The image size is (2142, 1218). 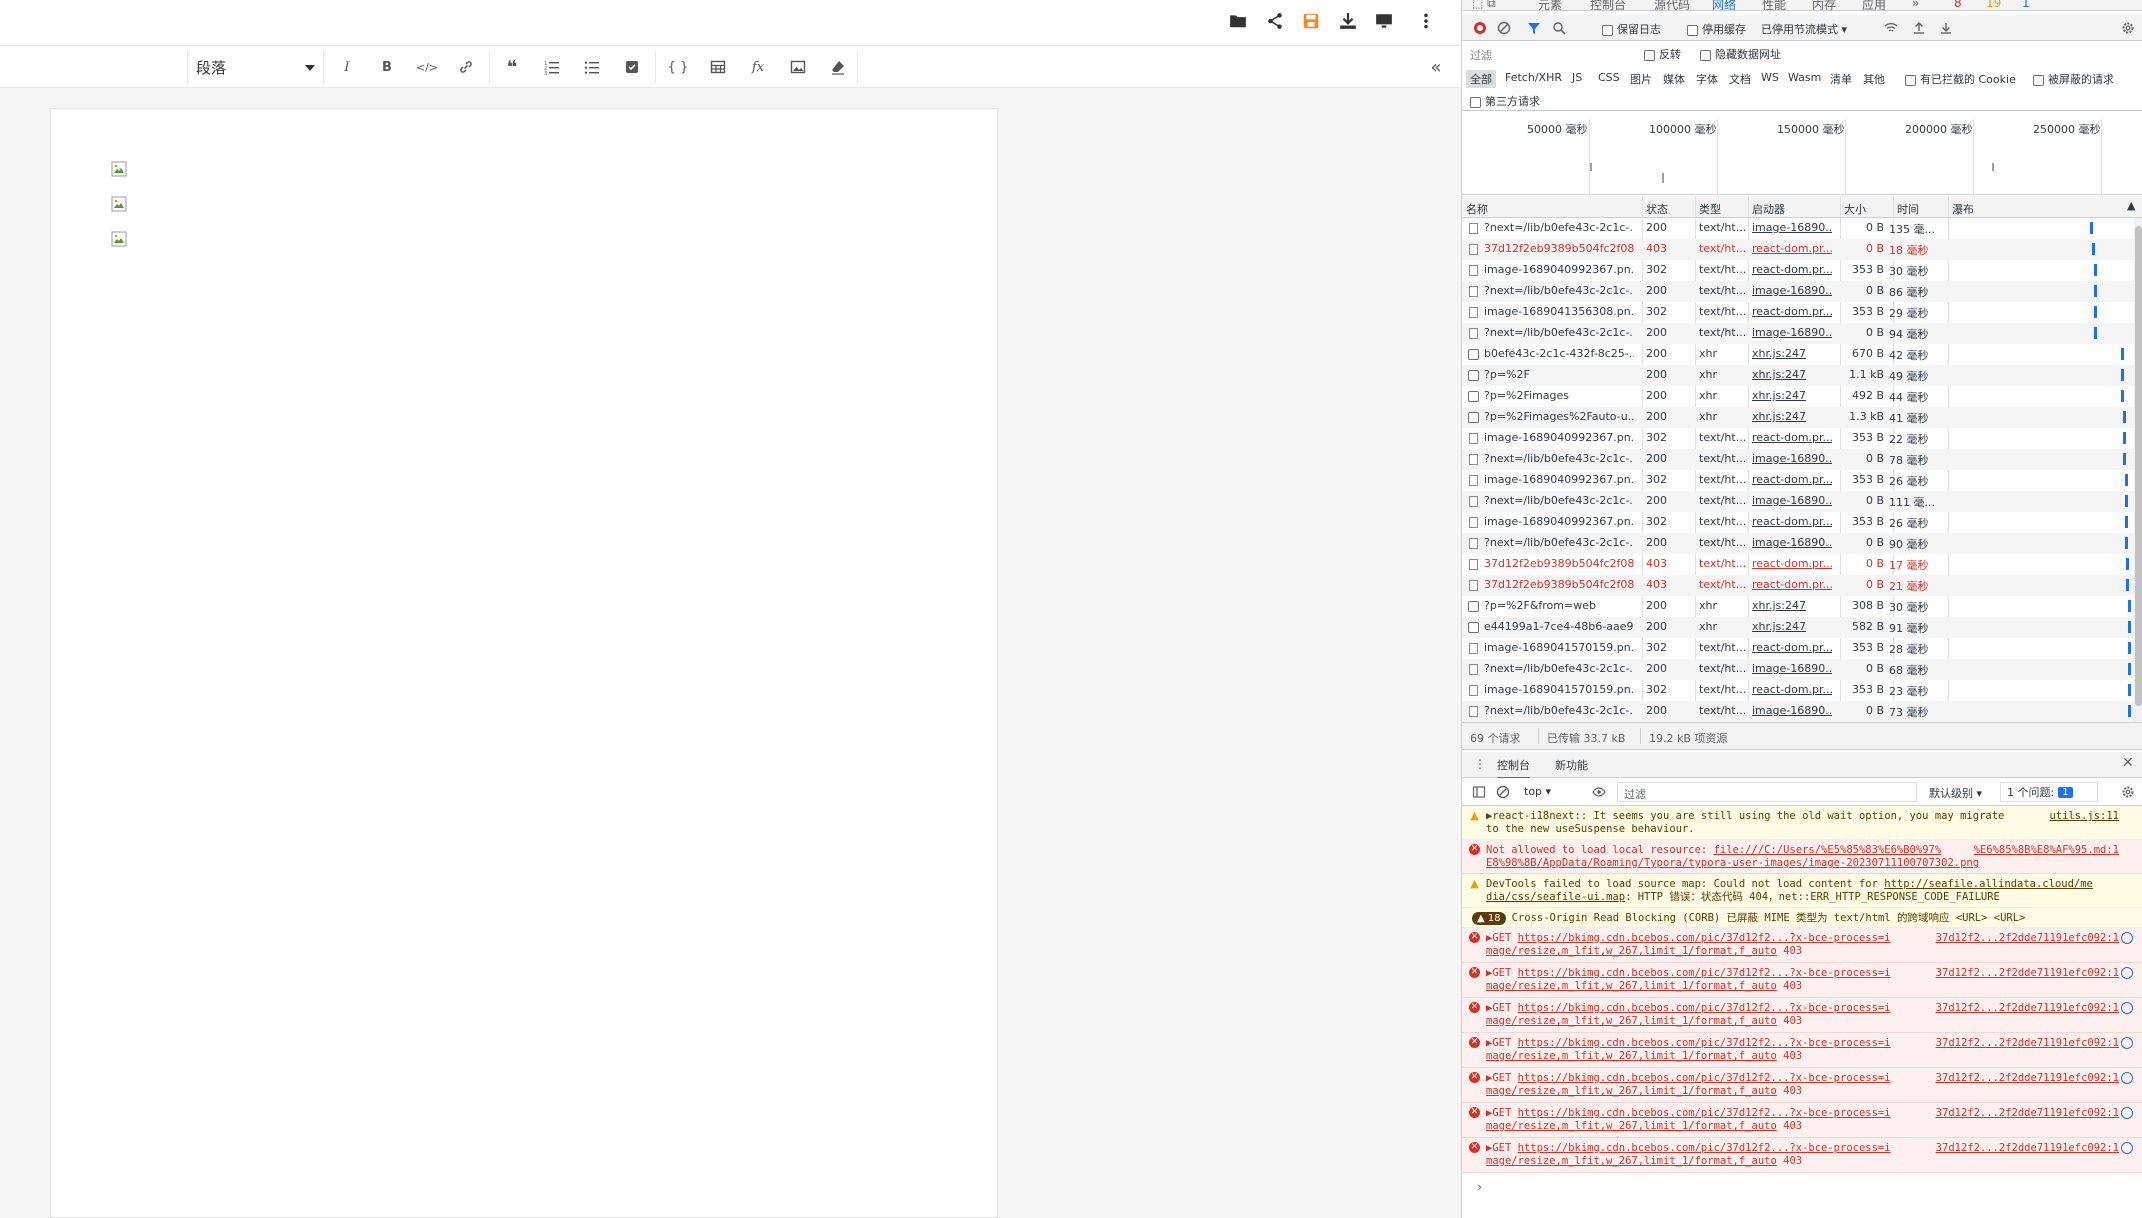 What do you see at coordinates (1710, 209) in the screenshot?
I see `column-type: 类型` at bounding box center [1710, 209].